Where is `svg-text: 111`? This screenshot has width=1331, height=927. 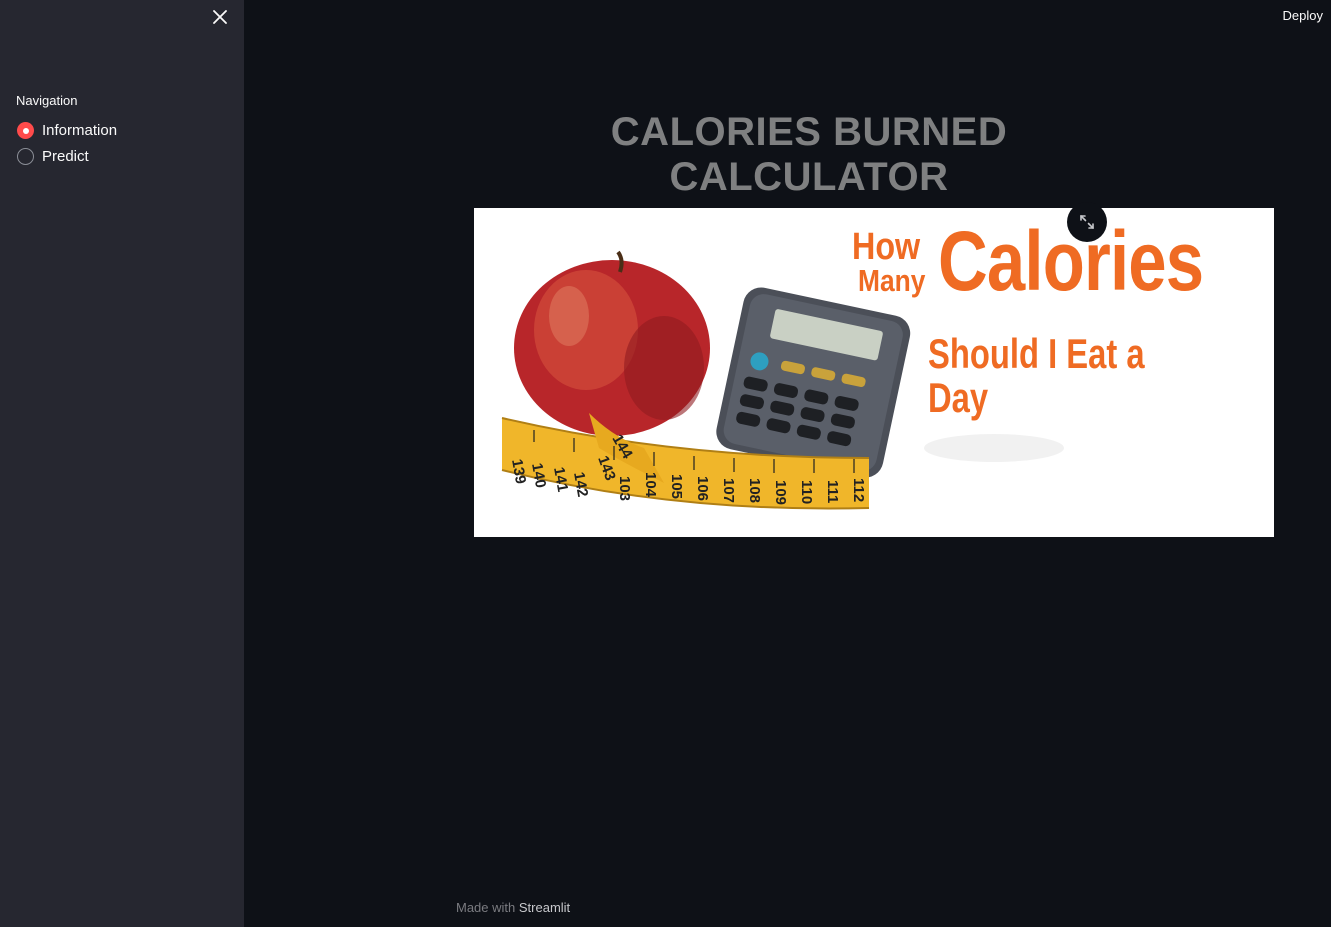
svg-text: 111 is located at coordinates (832, 491).